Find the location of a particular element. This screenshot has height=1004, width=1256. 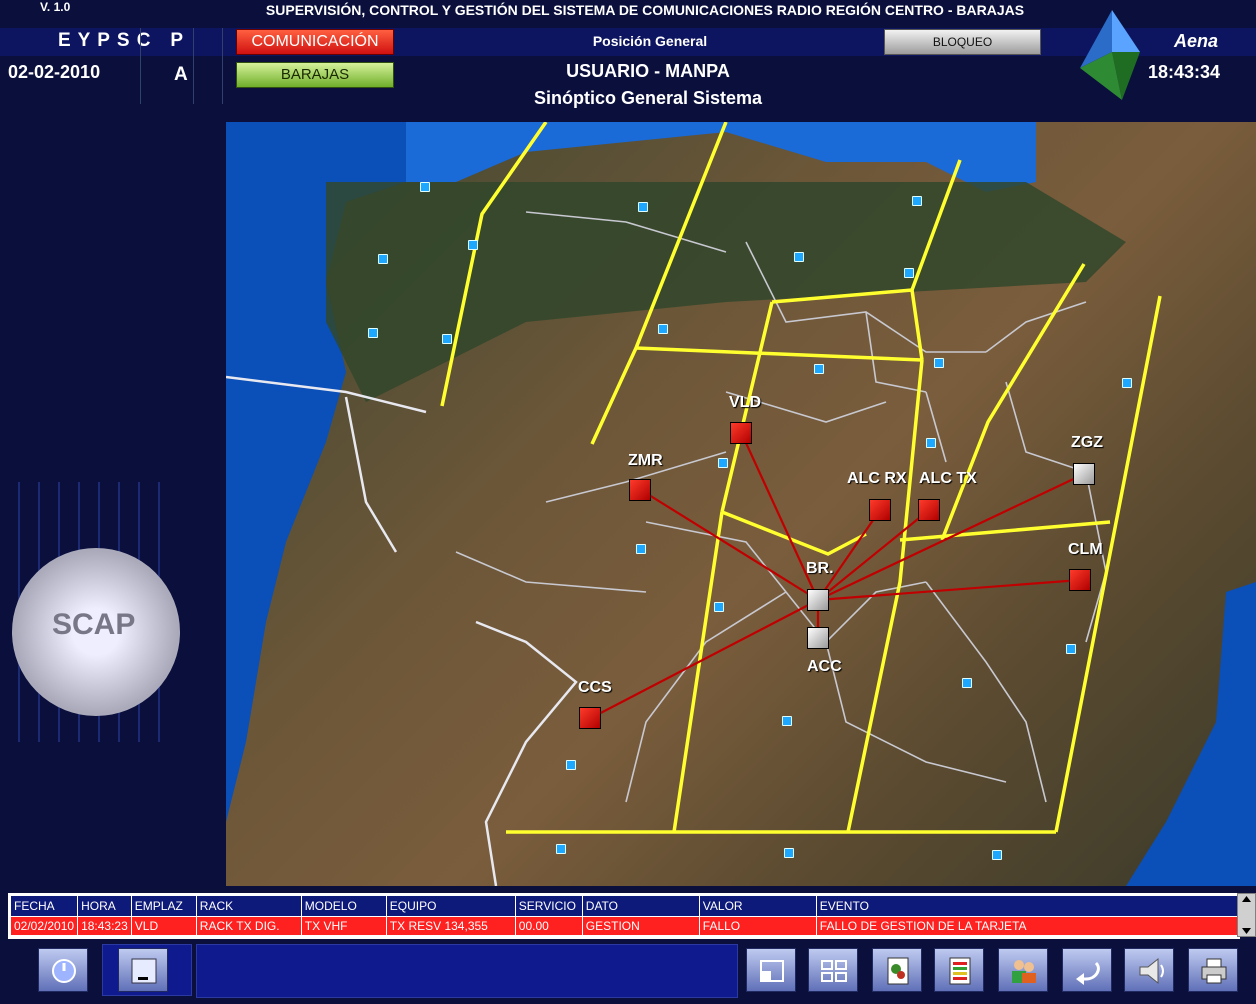

alarm-horn-button is located at coordinates (1149, 970).